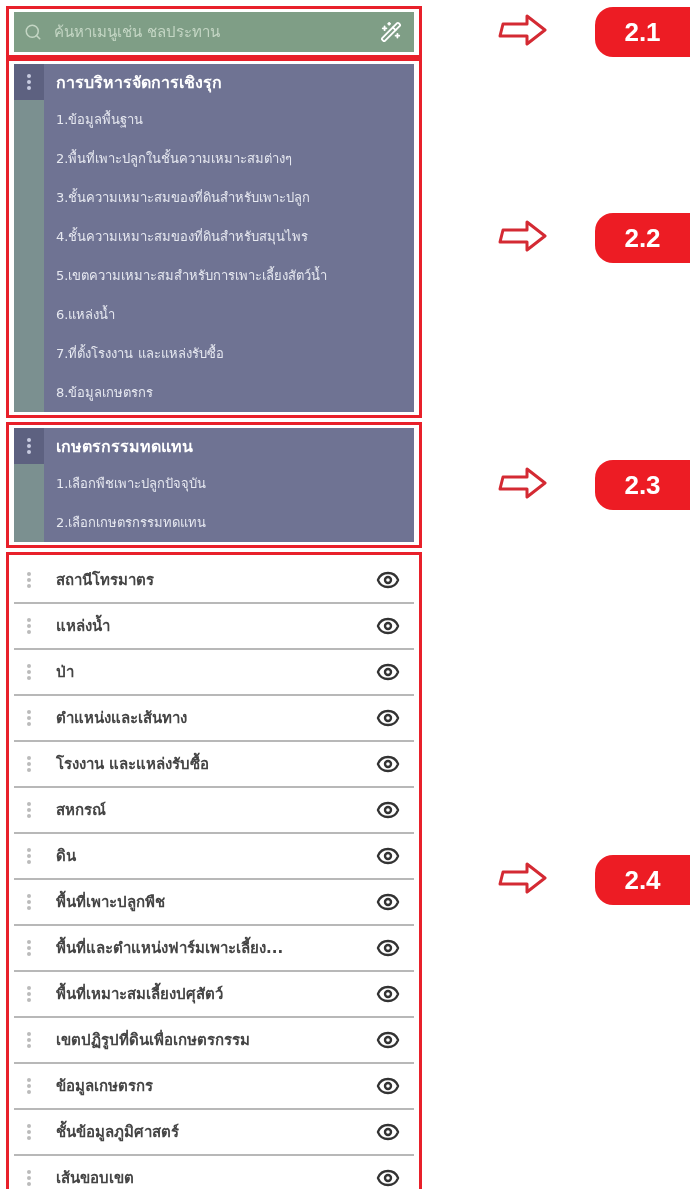 Image resolution: width=690 pixels, height=1189 pixels. What do you see at coordinates (66, 856) in the screenshot?
I see `layer-name: ดิน` at bounding box center [66, 856].